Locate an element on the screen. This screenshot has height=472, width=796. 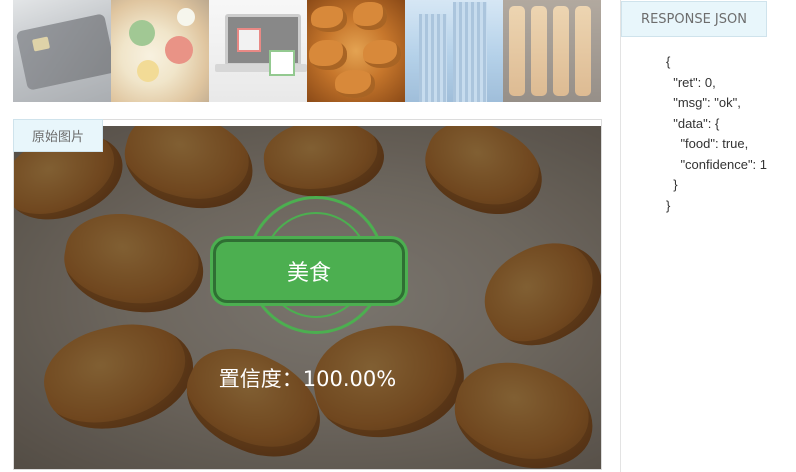
confidence-value: 100.00% is located at coordinates (349, 379).